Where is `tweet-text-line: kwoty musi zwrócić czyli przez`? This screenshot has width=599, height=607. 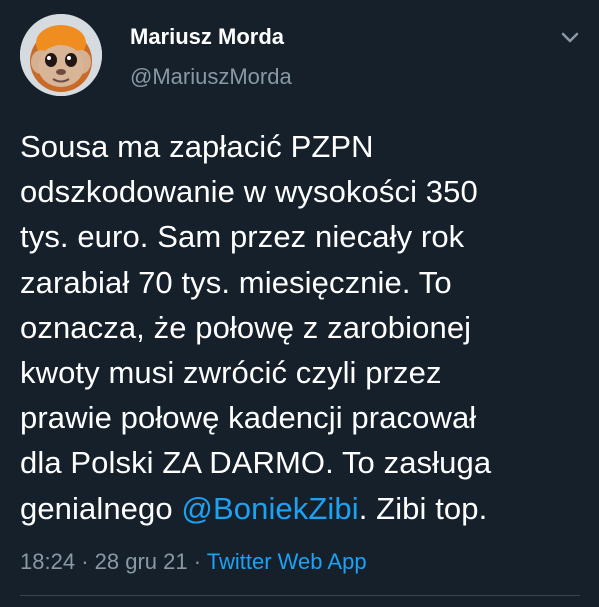 tweet-text-line: kwoty musi zwrócić czyli przez is located at coordinates (231, 373).